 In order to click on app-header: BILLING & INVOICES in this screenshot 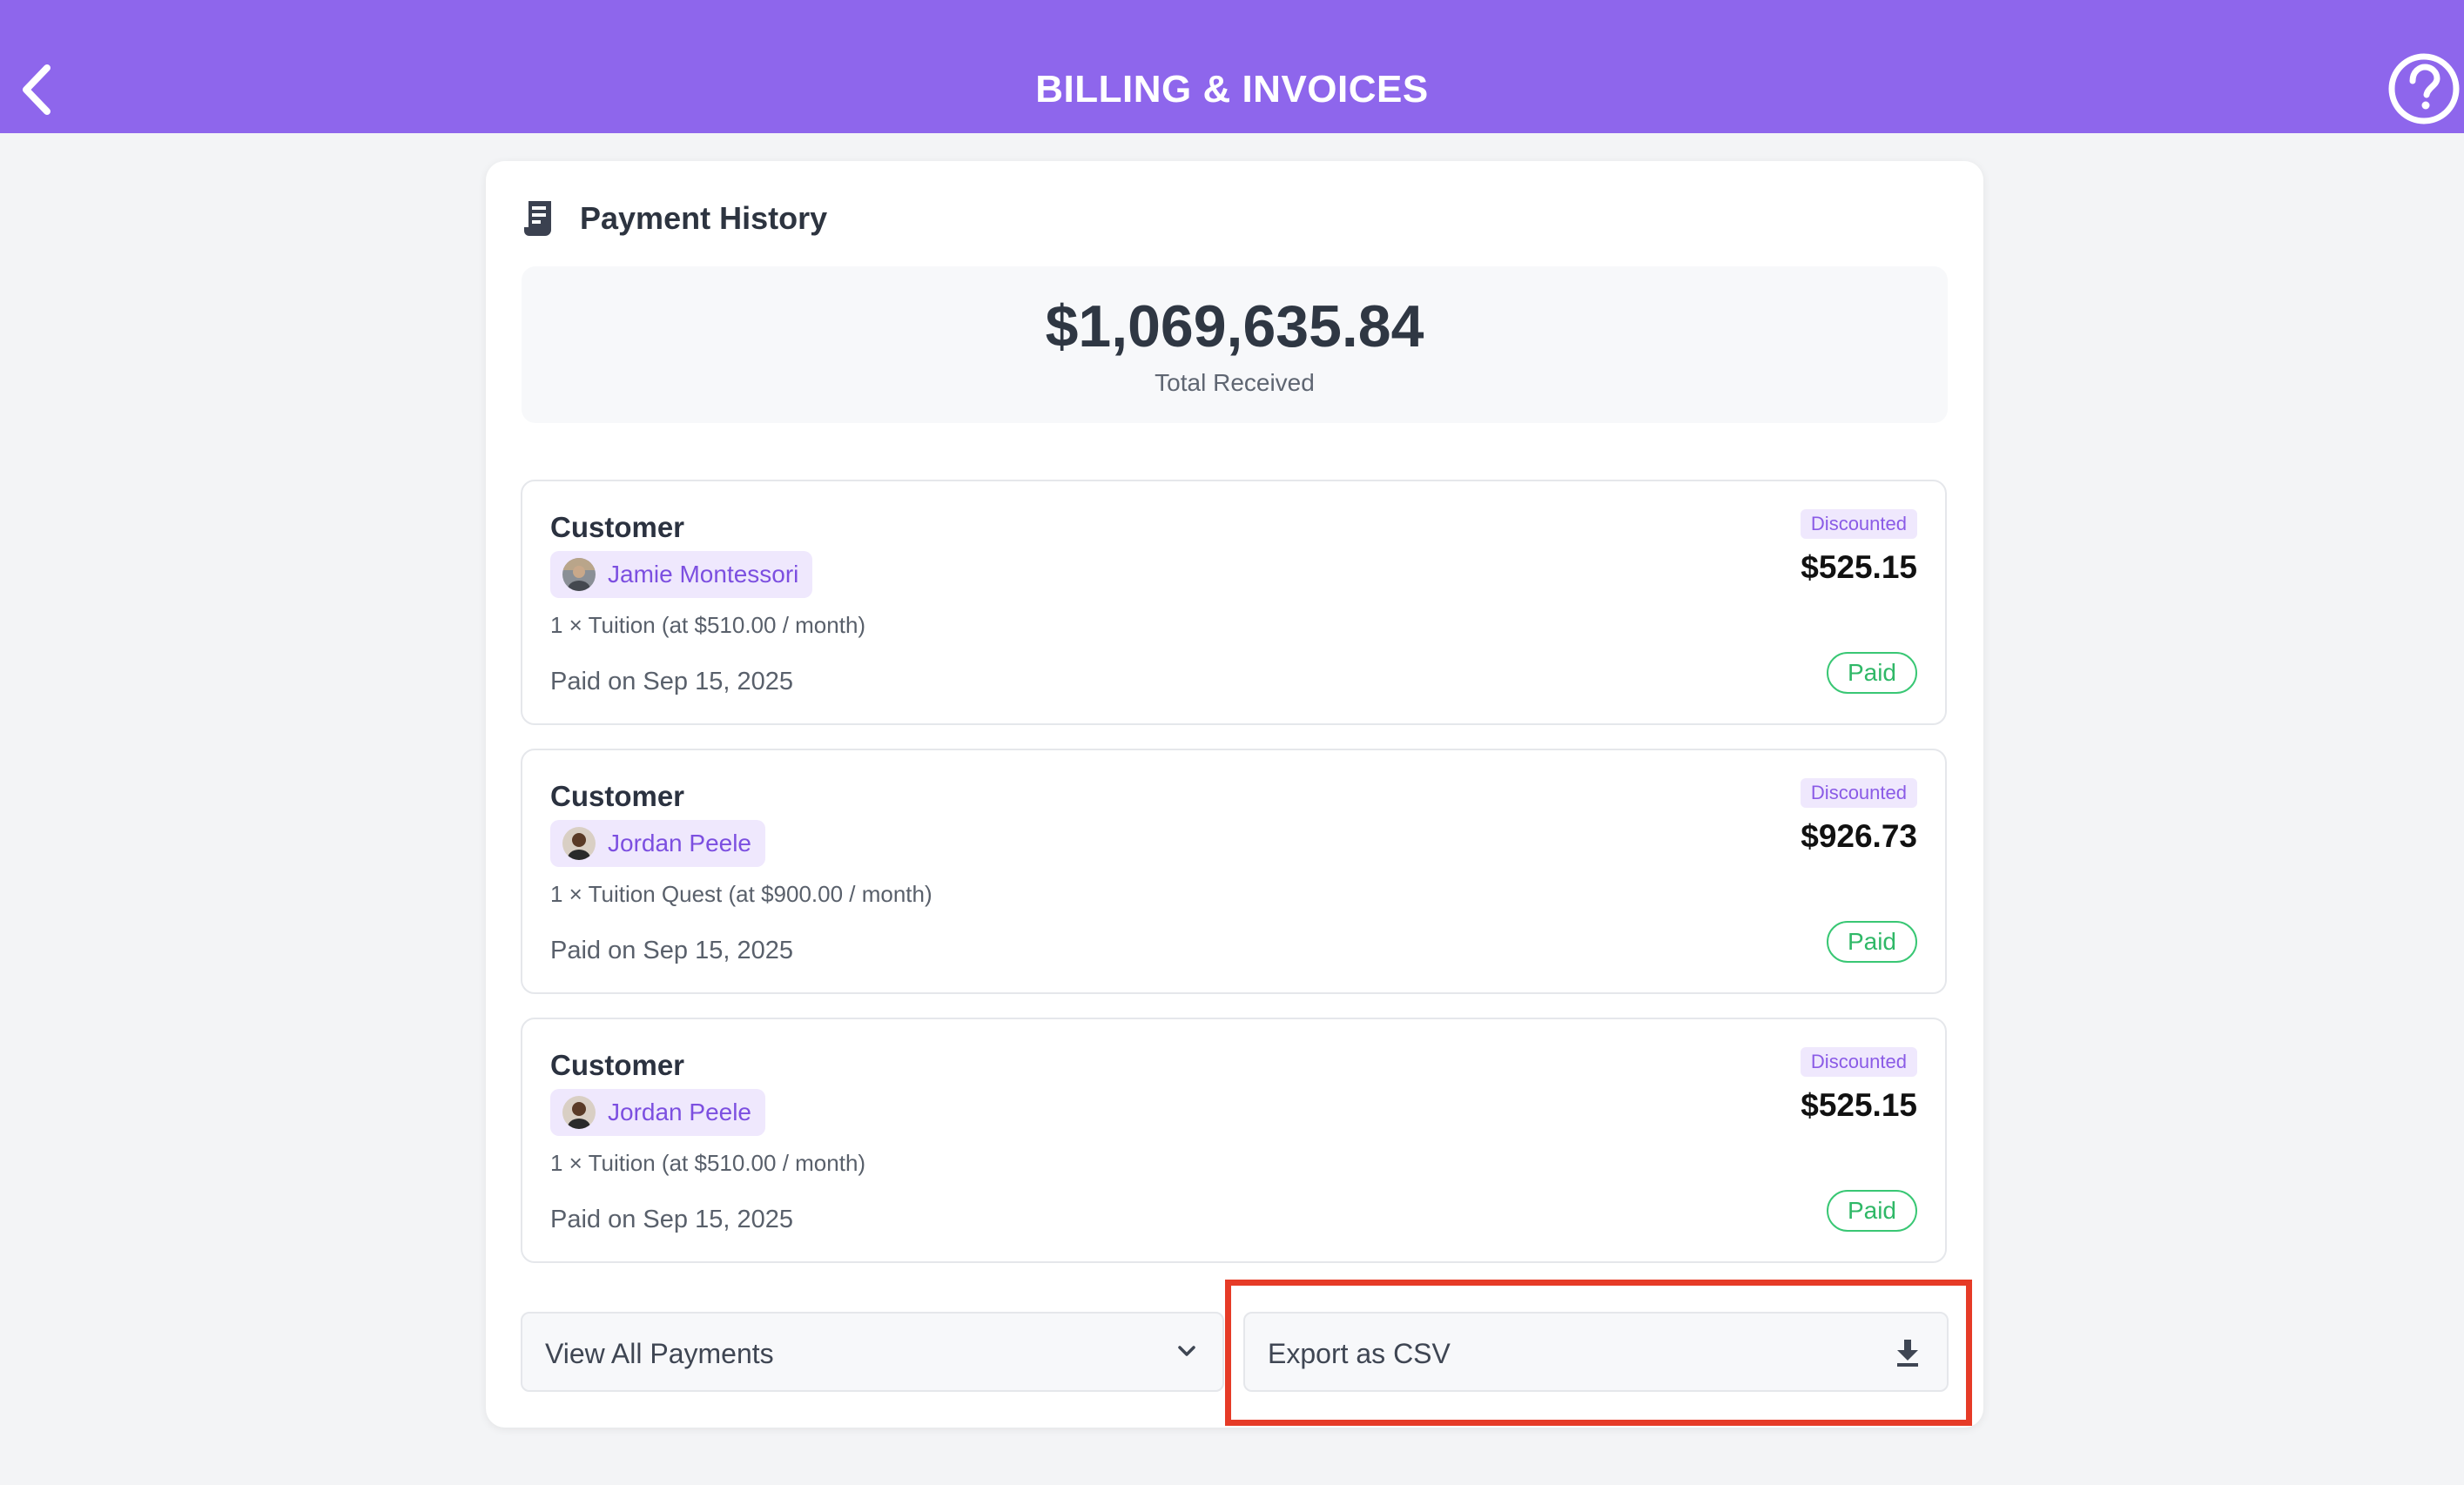, I will do `click(1232, 66)`.